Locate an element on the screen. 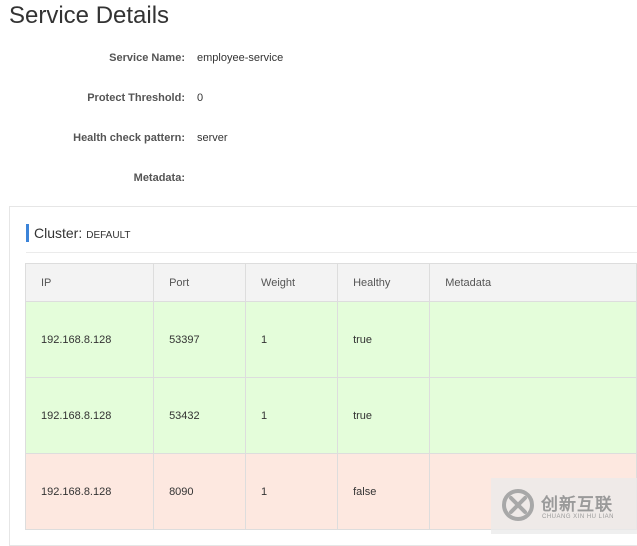 The image size is (637, 546). detail-row-service-name: Service Name: employee-service is located at coordinates (318, 58).